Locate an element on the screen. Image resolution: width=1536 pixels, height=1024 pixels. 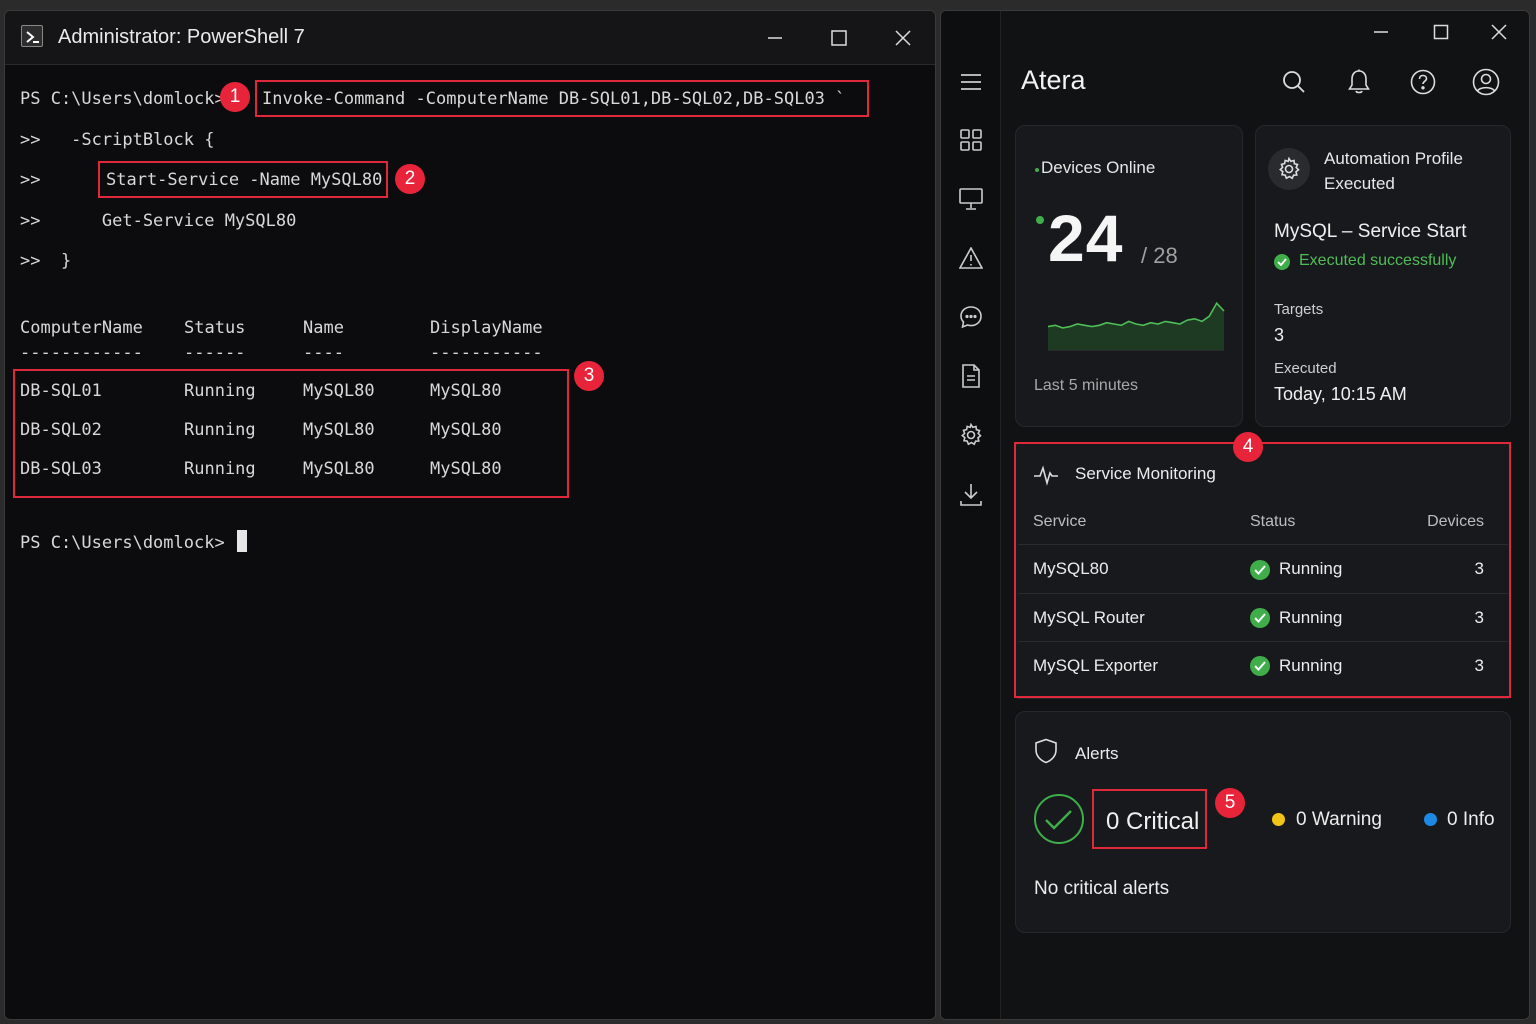
online-dot is located at coordinates (1037, 170).